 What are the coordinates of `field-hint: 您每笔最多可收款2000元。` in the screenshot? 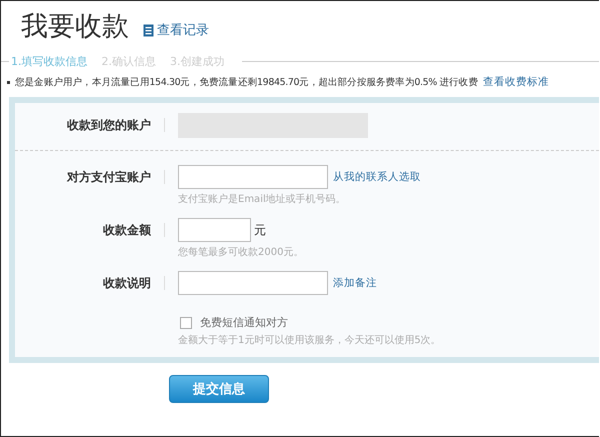 It's located at (241, 252).